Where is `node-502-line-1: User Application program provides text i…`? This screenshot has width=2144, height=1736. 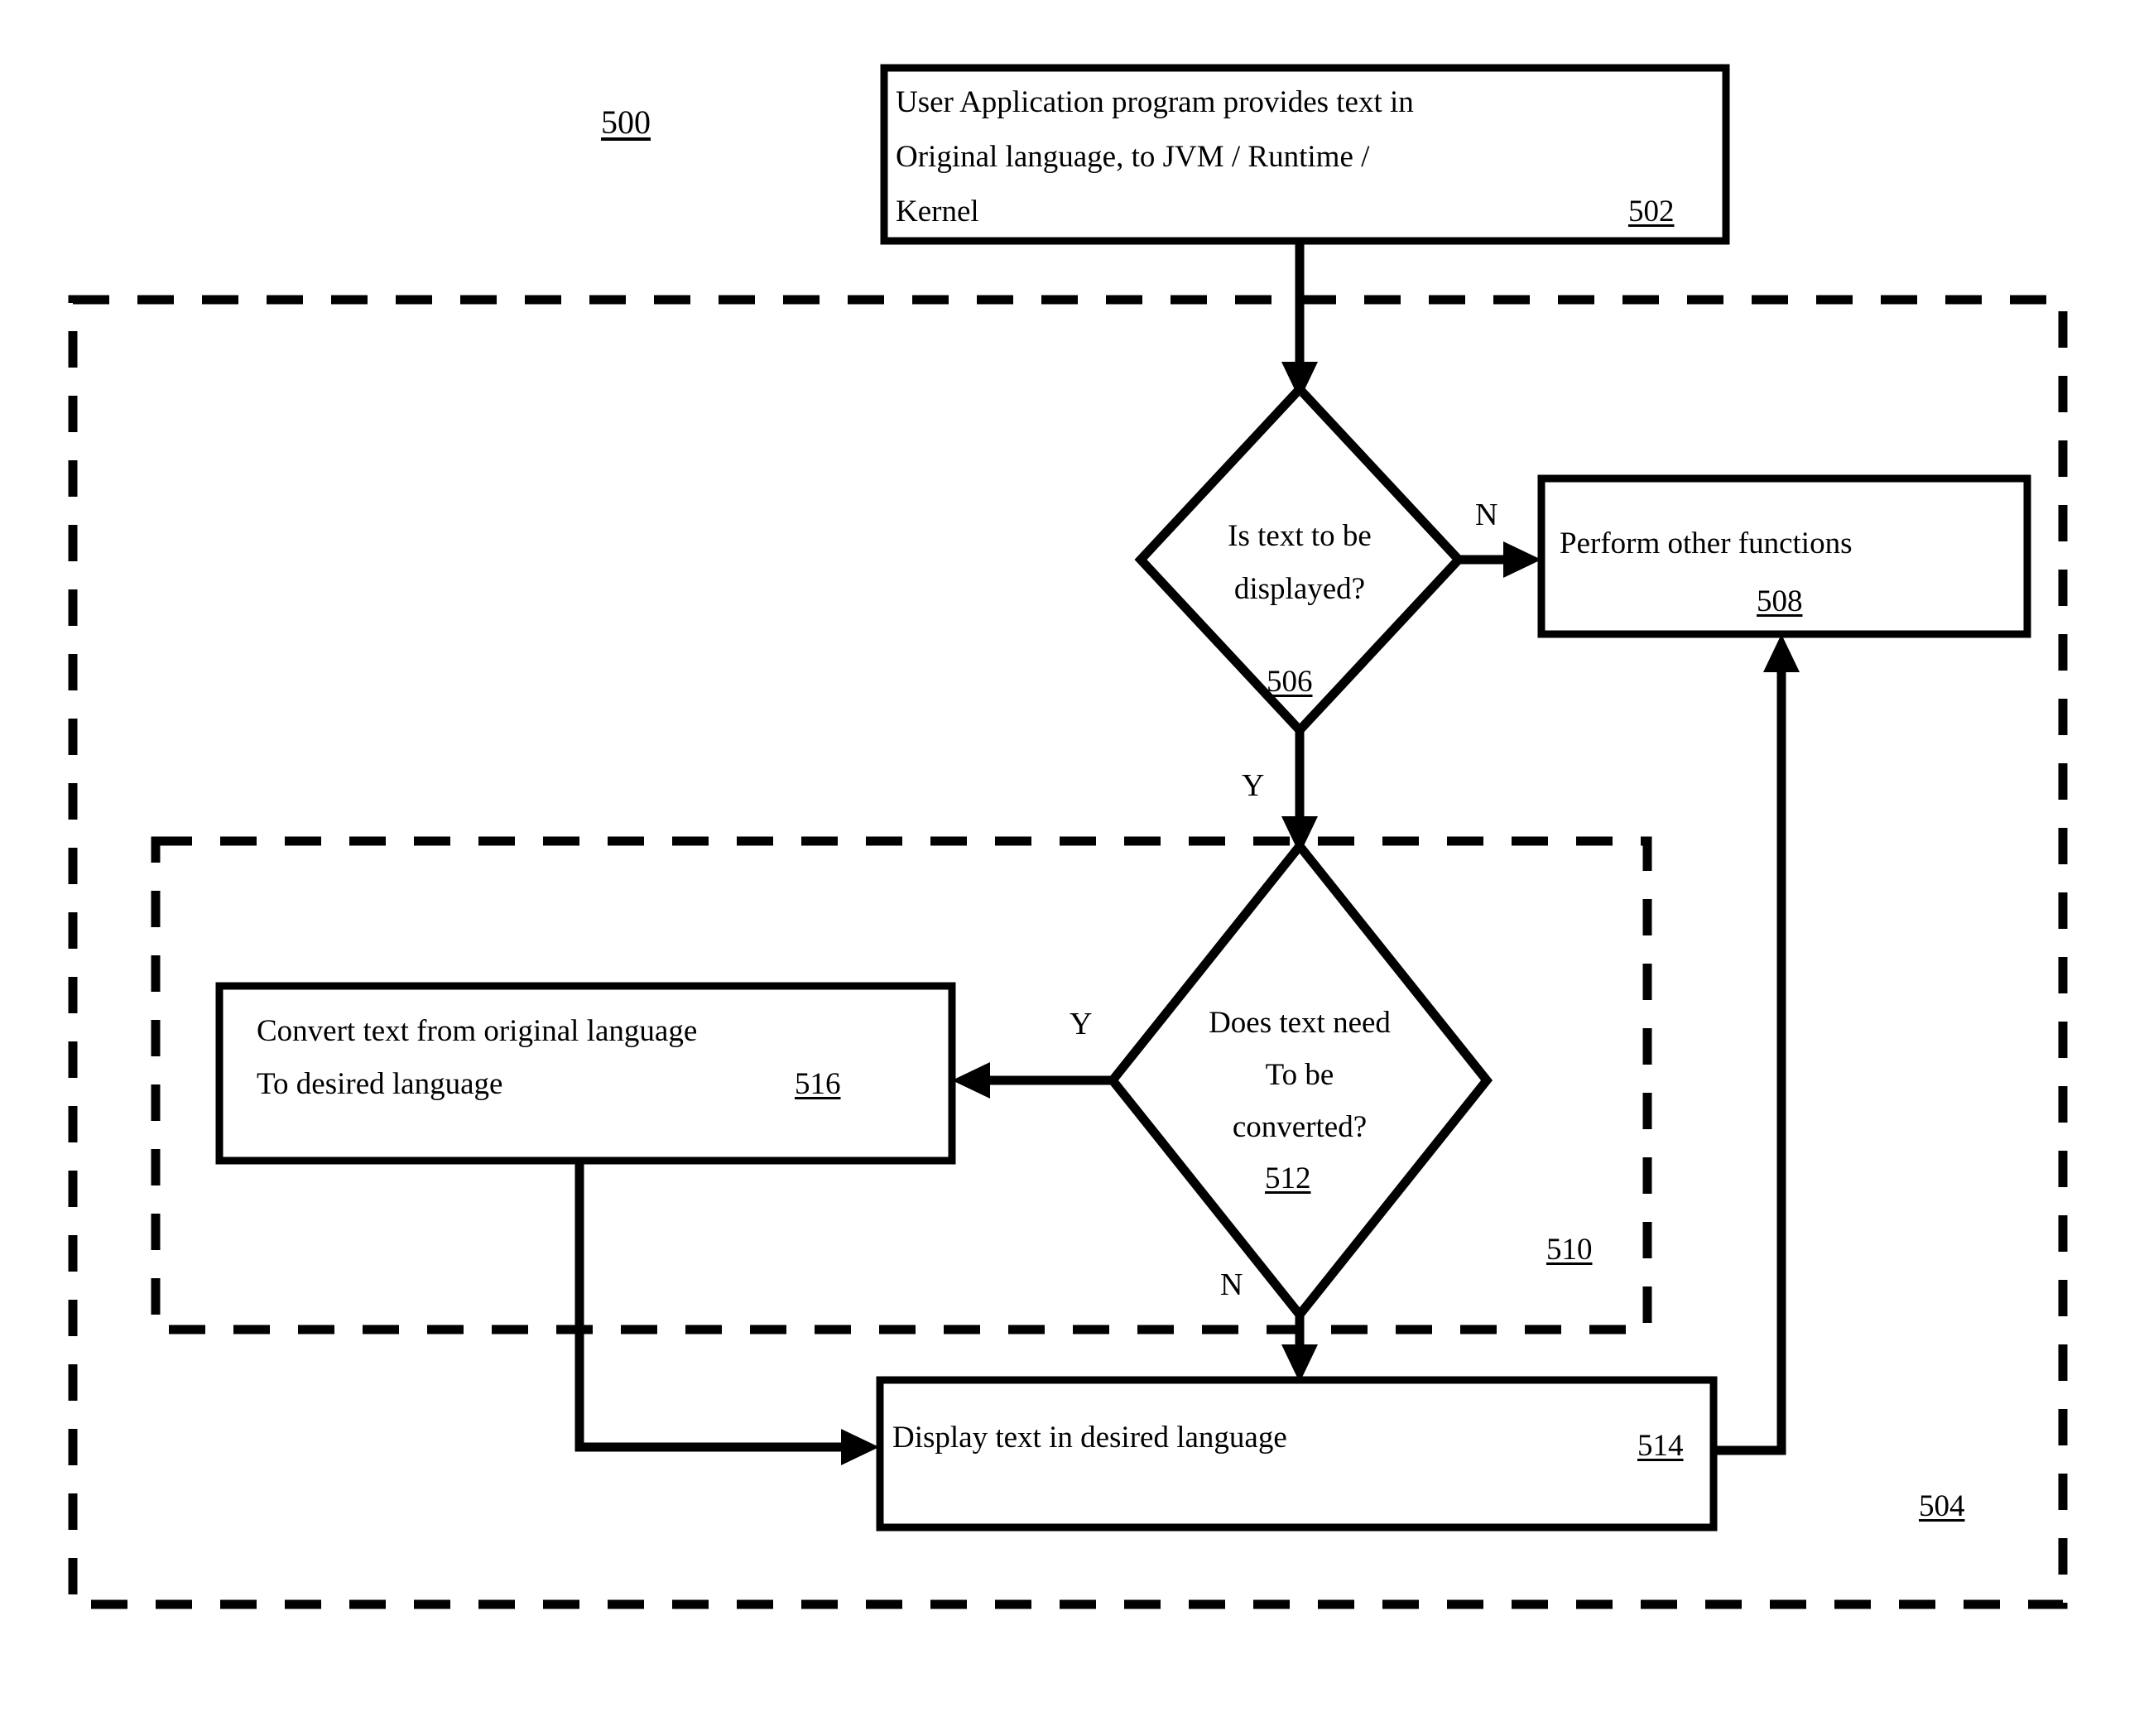 node-502-line-1: User Application program provides text i… is located at coordinates (1155, 102).